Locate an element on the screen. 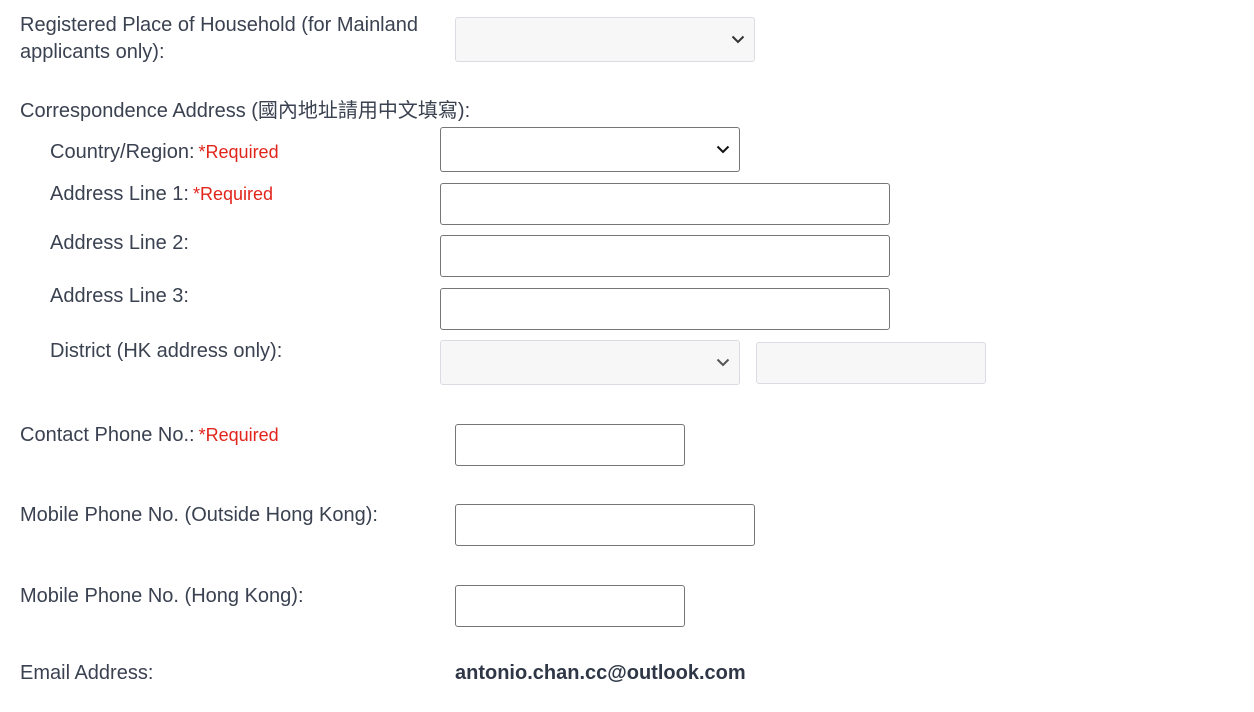  address-line3-label: Address Line 3: is located at coordinates (119, 296).